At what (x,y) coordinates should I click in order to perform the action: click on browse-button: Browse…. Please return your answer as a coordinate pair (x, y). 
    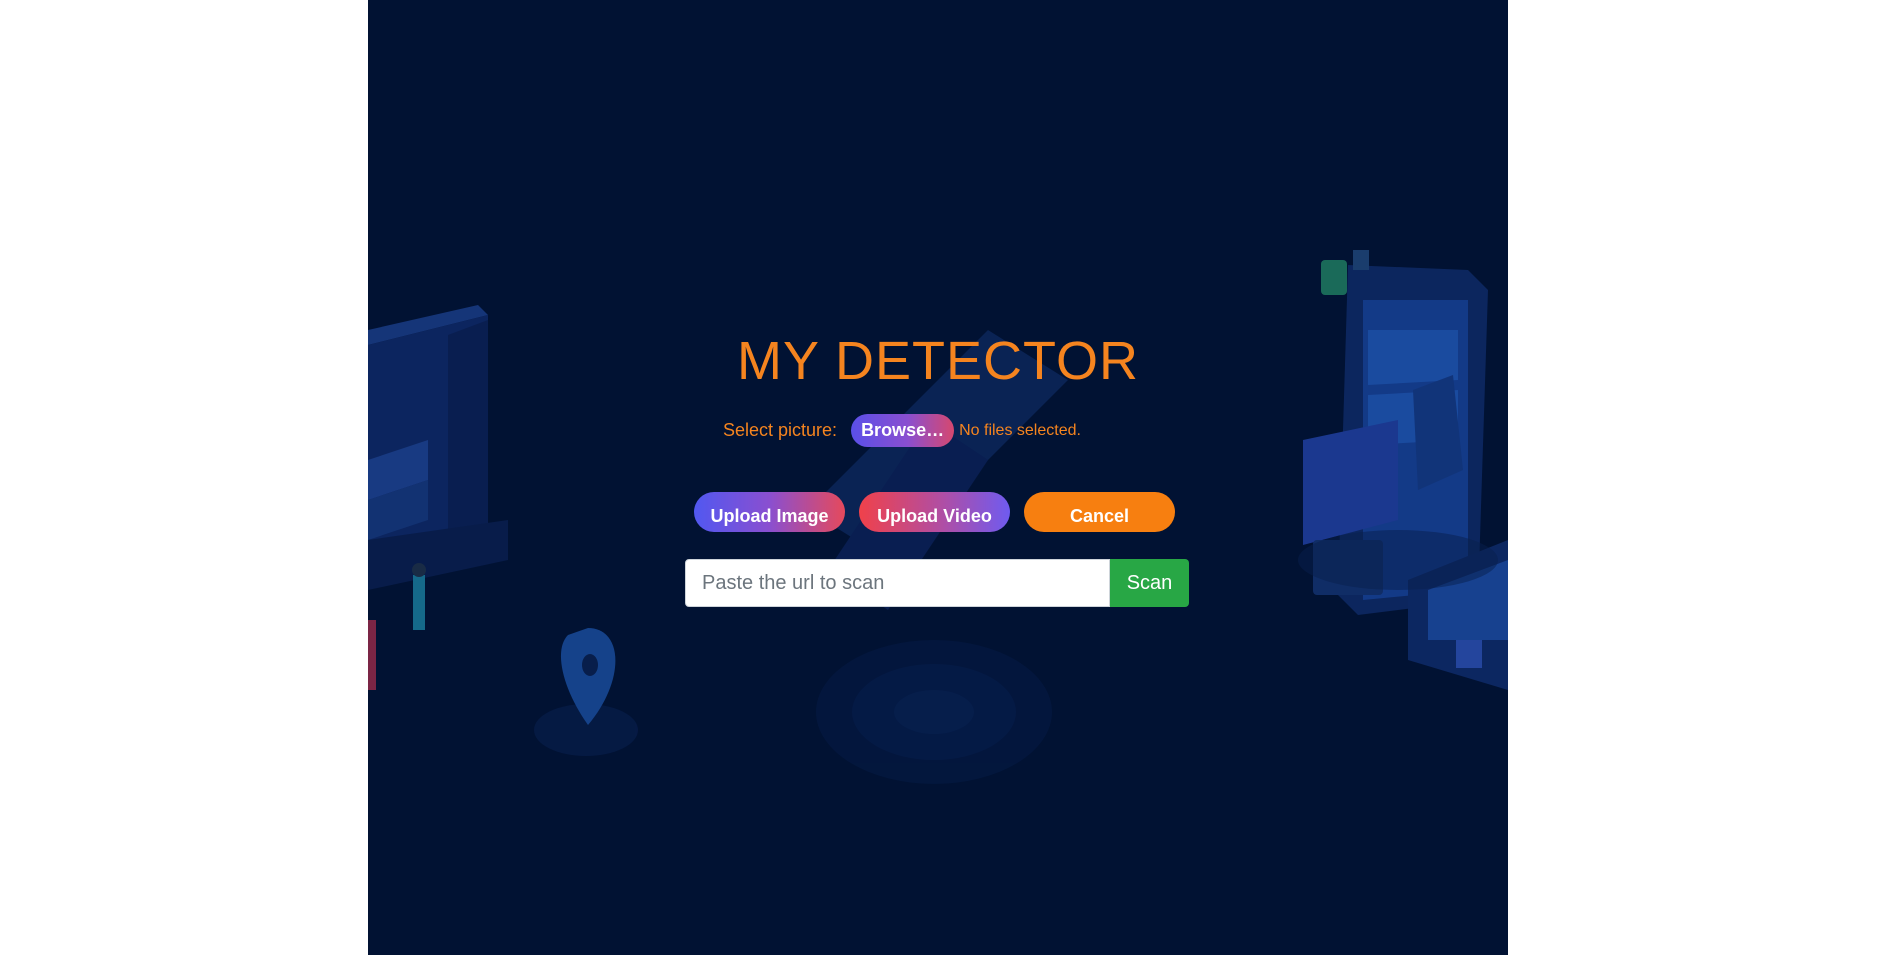
    Looking at the image, I should click on (903, 430).